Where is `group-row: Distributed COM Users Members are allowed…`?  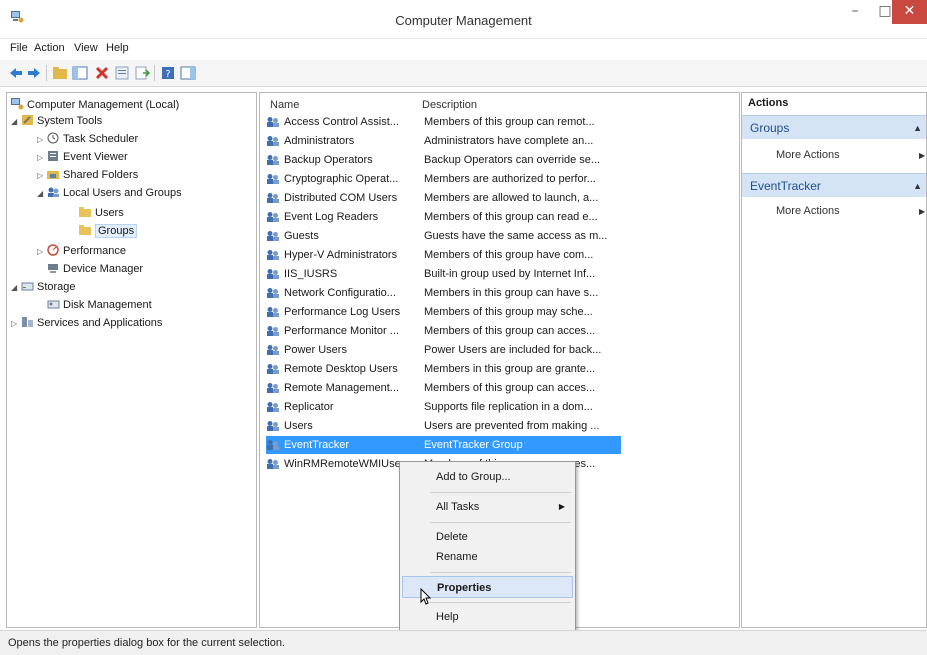 group-row: Distributed COM Users Members are allowed… is located at coordinates (443, 198).